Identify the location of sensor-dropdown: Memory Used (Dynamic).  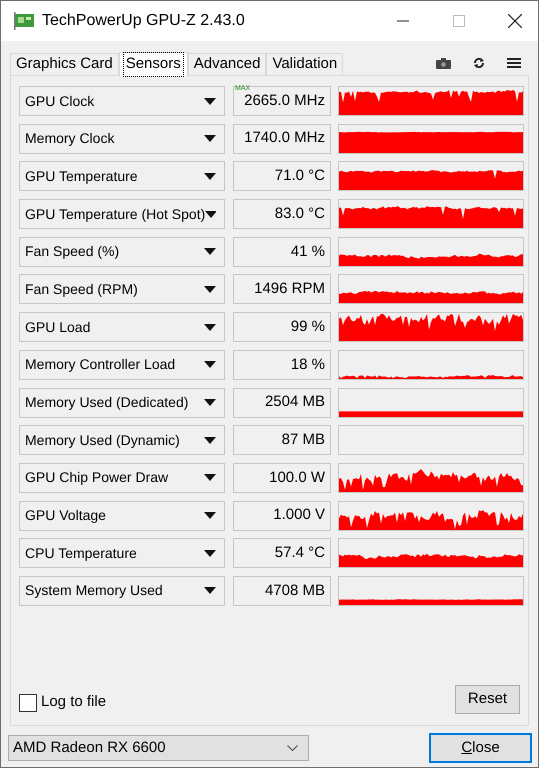
(122, 440).